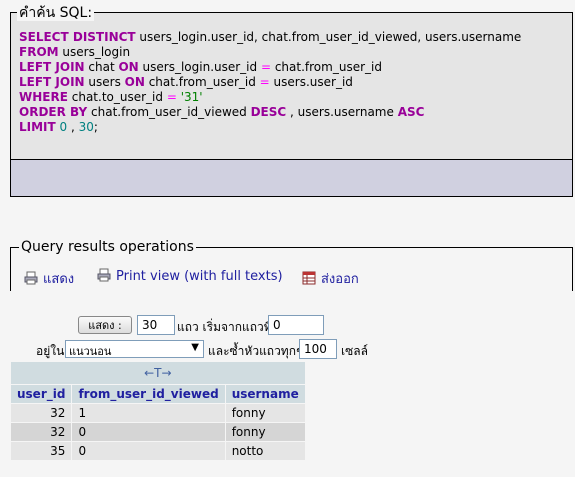  I want to click on print-view-label: Print view (with full texts), so click(199, 276).